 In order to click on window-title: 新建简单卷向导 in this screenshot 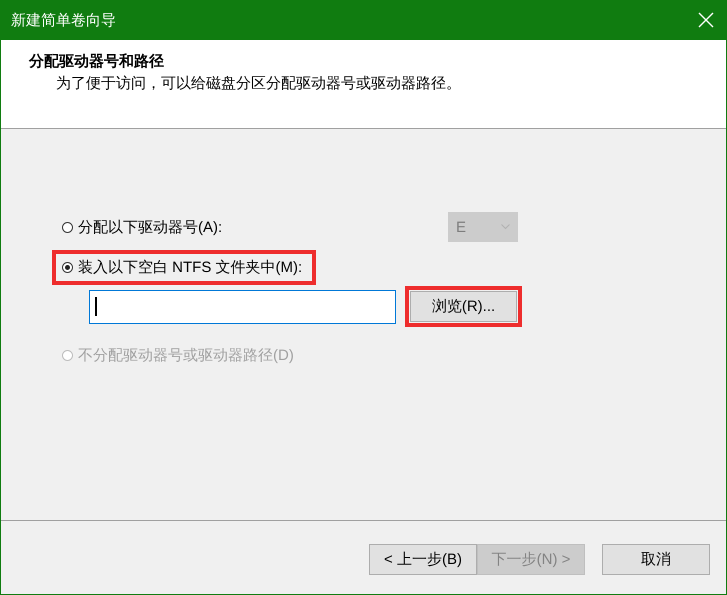, I will do `click(63, 20)`.